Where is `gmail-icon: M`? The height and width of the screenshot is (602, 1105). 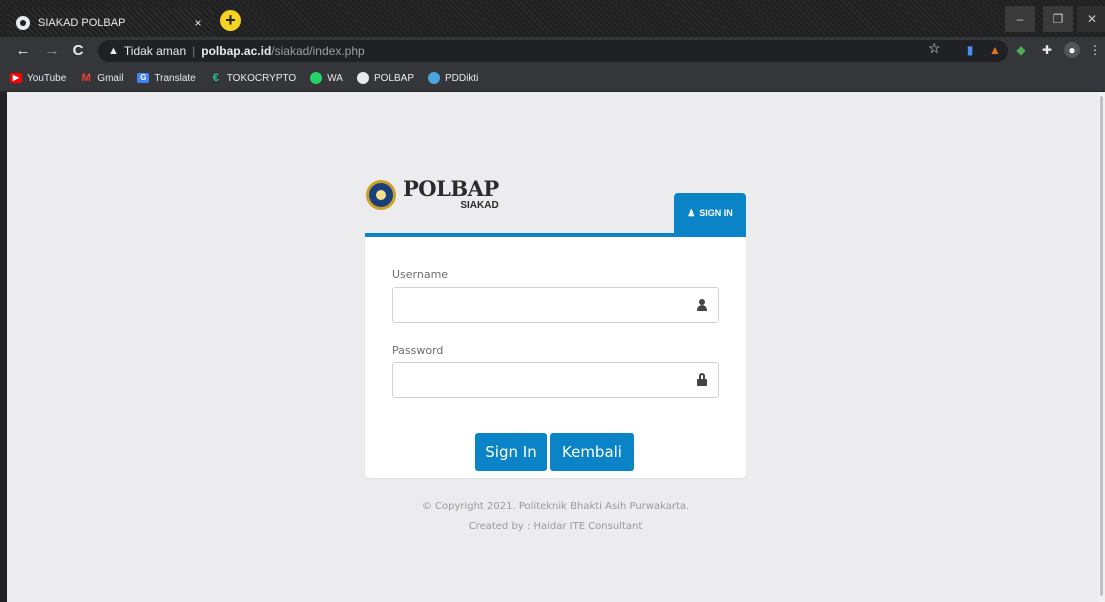 gmail-icon: M is located at coordinates (86, 78).